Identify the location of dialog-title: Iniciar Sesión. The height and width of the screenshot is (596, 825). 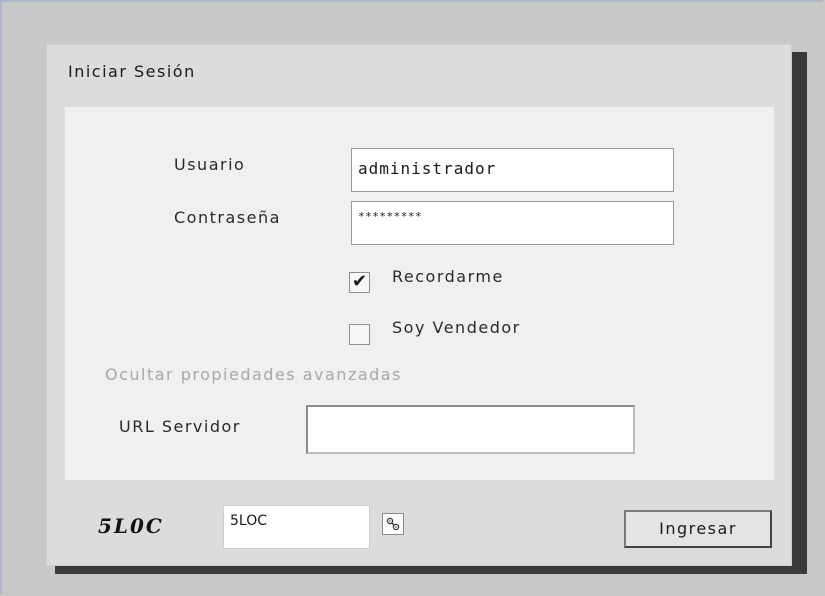
(132, 71).